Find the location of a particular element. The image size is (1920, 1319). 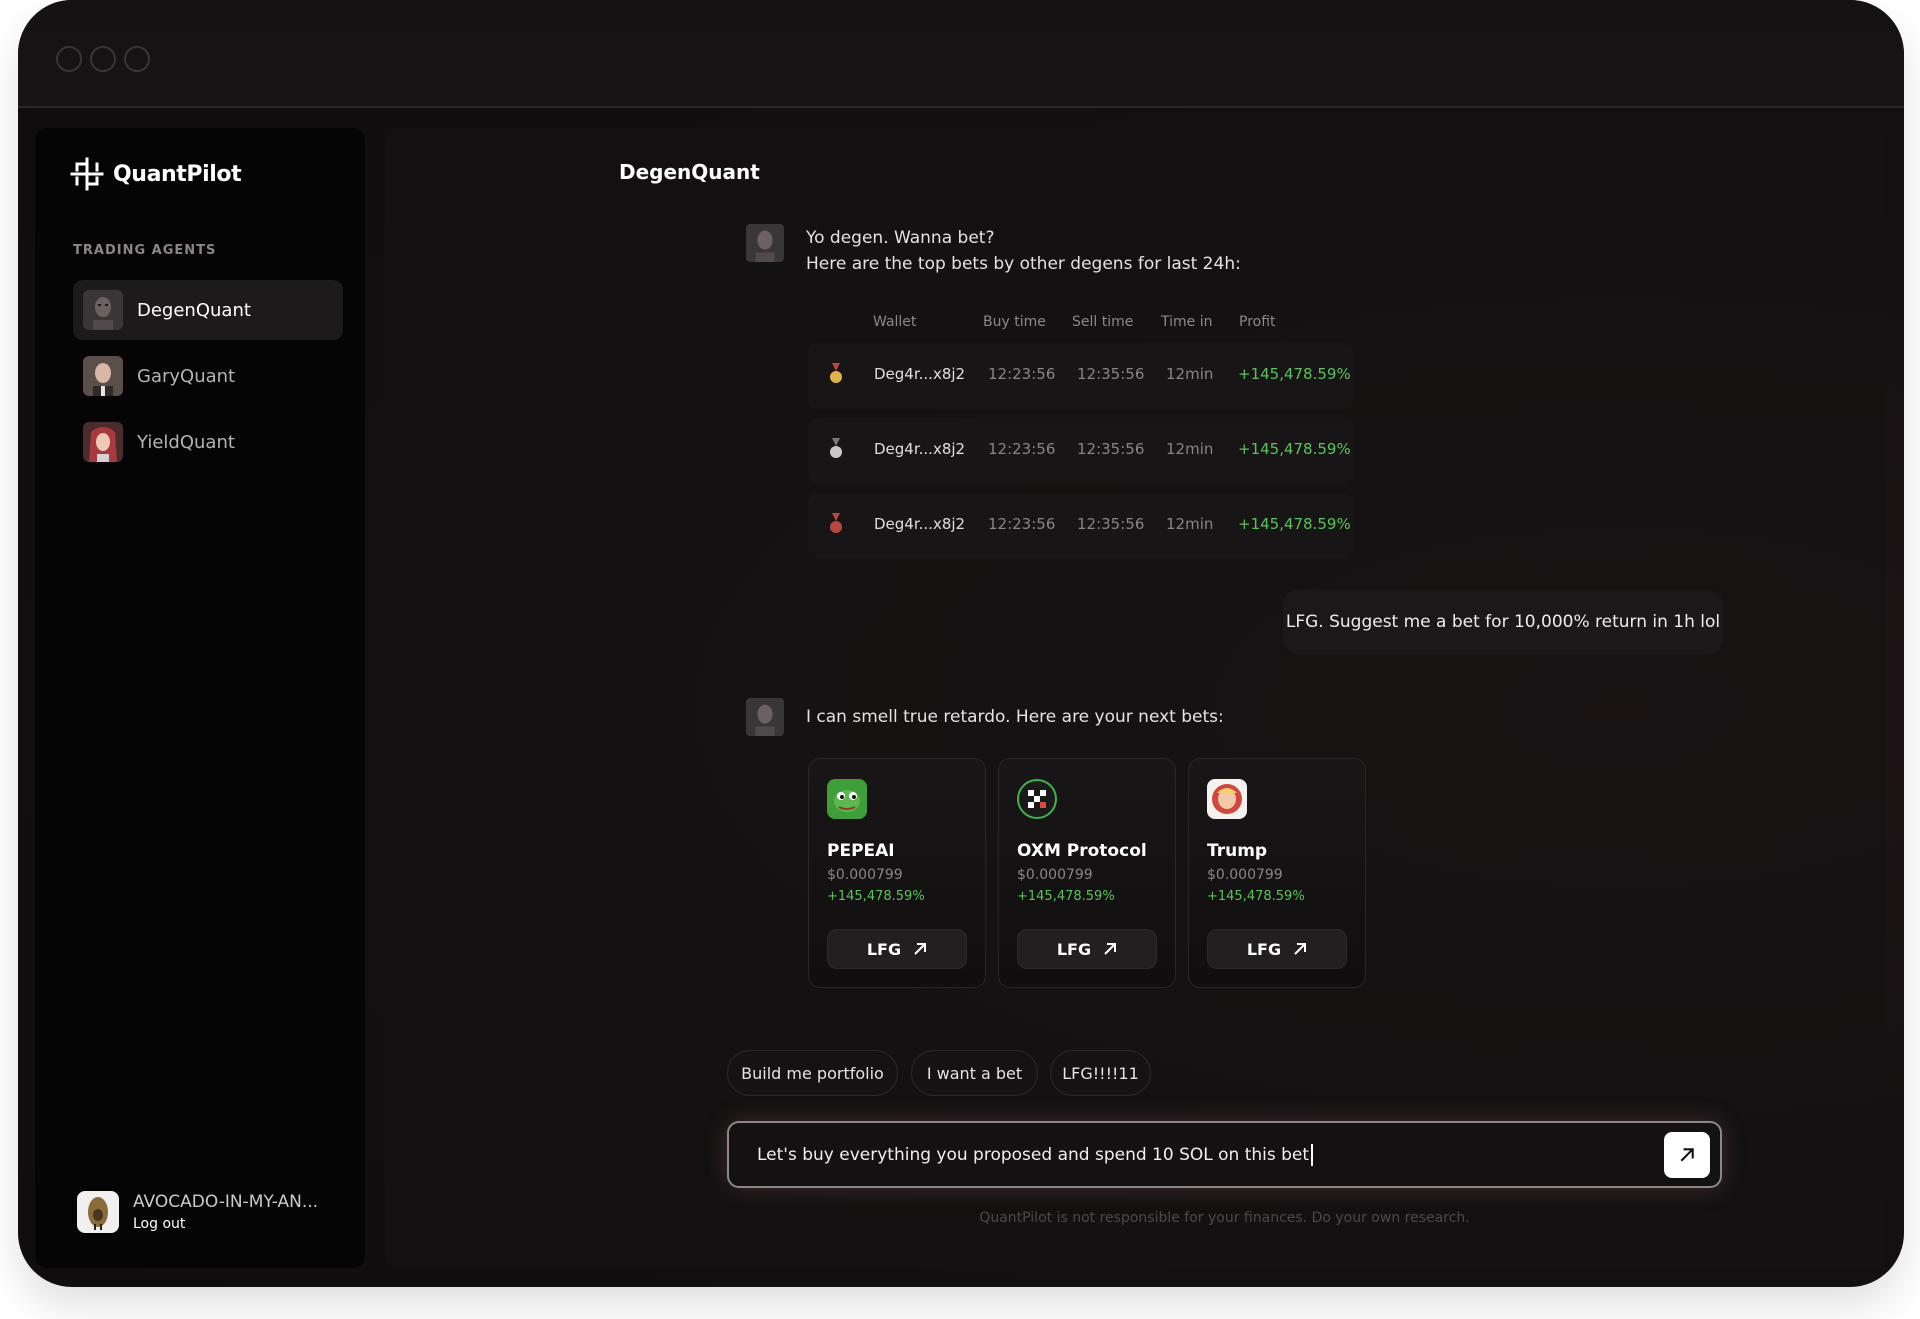

title-bar is located at coordinates (961, 54).